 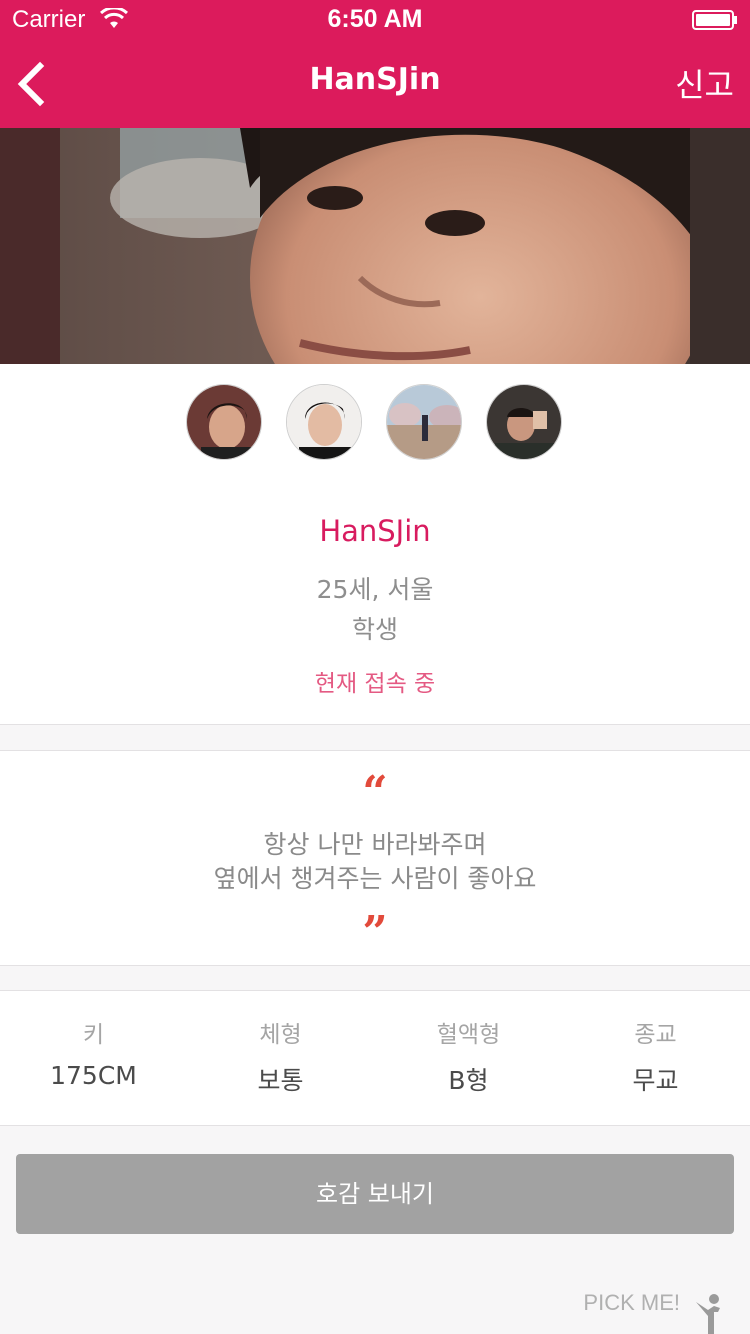 I want to click on report-button: 신고, so click(x=704, y=83).